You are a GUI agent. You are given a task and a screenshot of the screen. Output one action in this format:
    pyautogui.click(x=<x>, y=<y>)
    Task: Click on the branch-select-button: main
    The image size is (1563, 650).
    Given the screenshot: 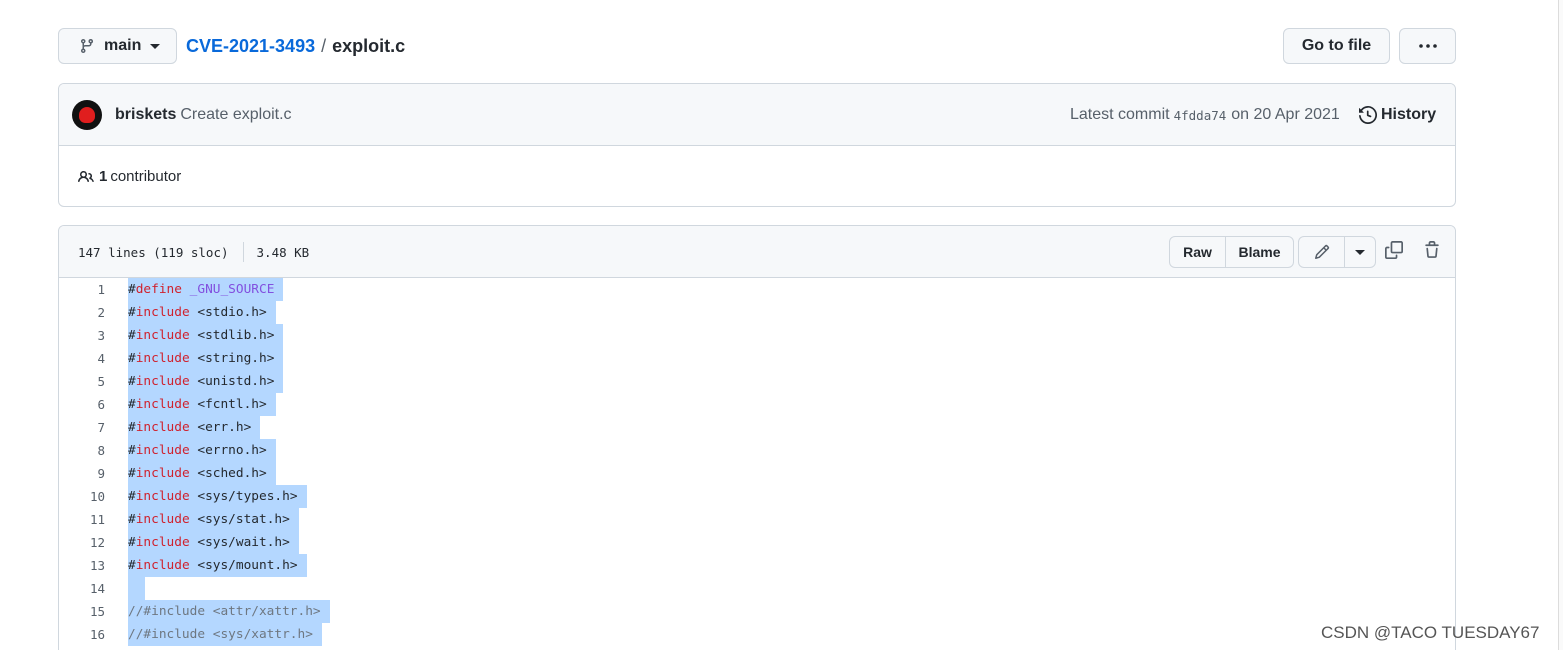 What is the action you would take?
    pyautogui.click(x=117, y=46)
    